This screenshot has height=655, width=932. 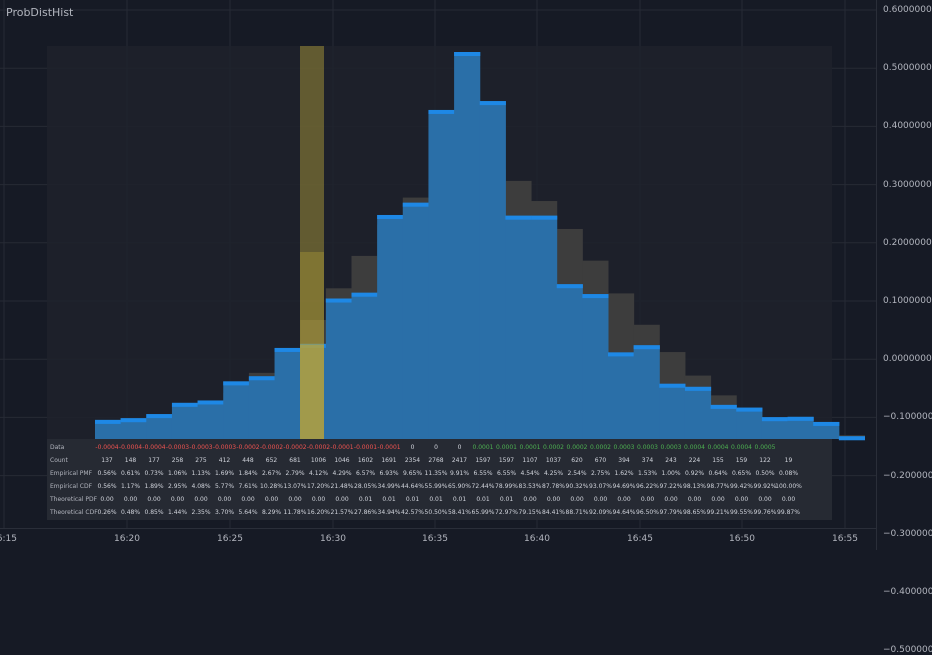 I want to click on stats-cell: 11.78%, so click(x=295, y=512).